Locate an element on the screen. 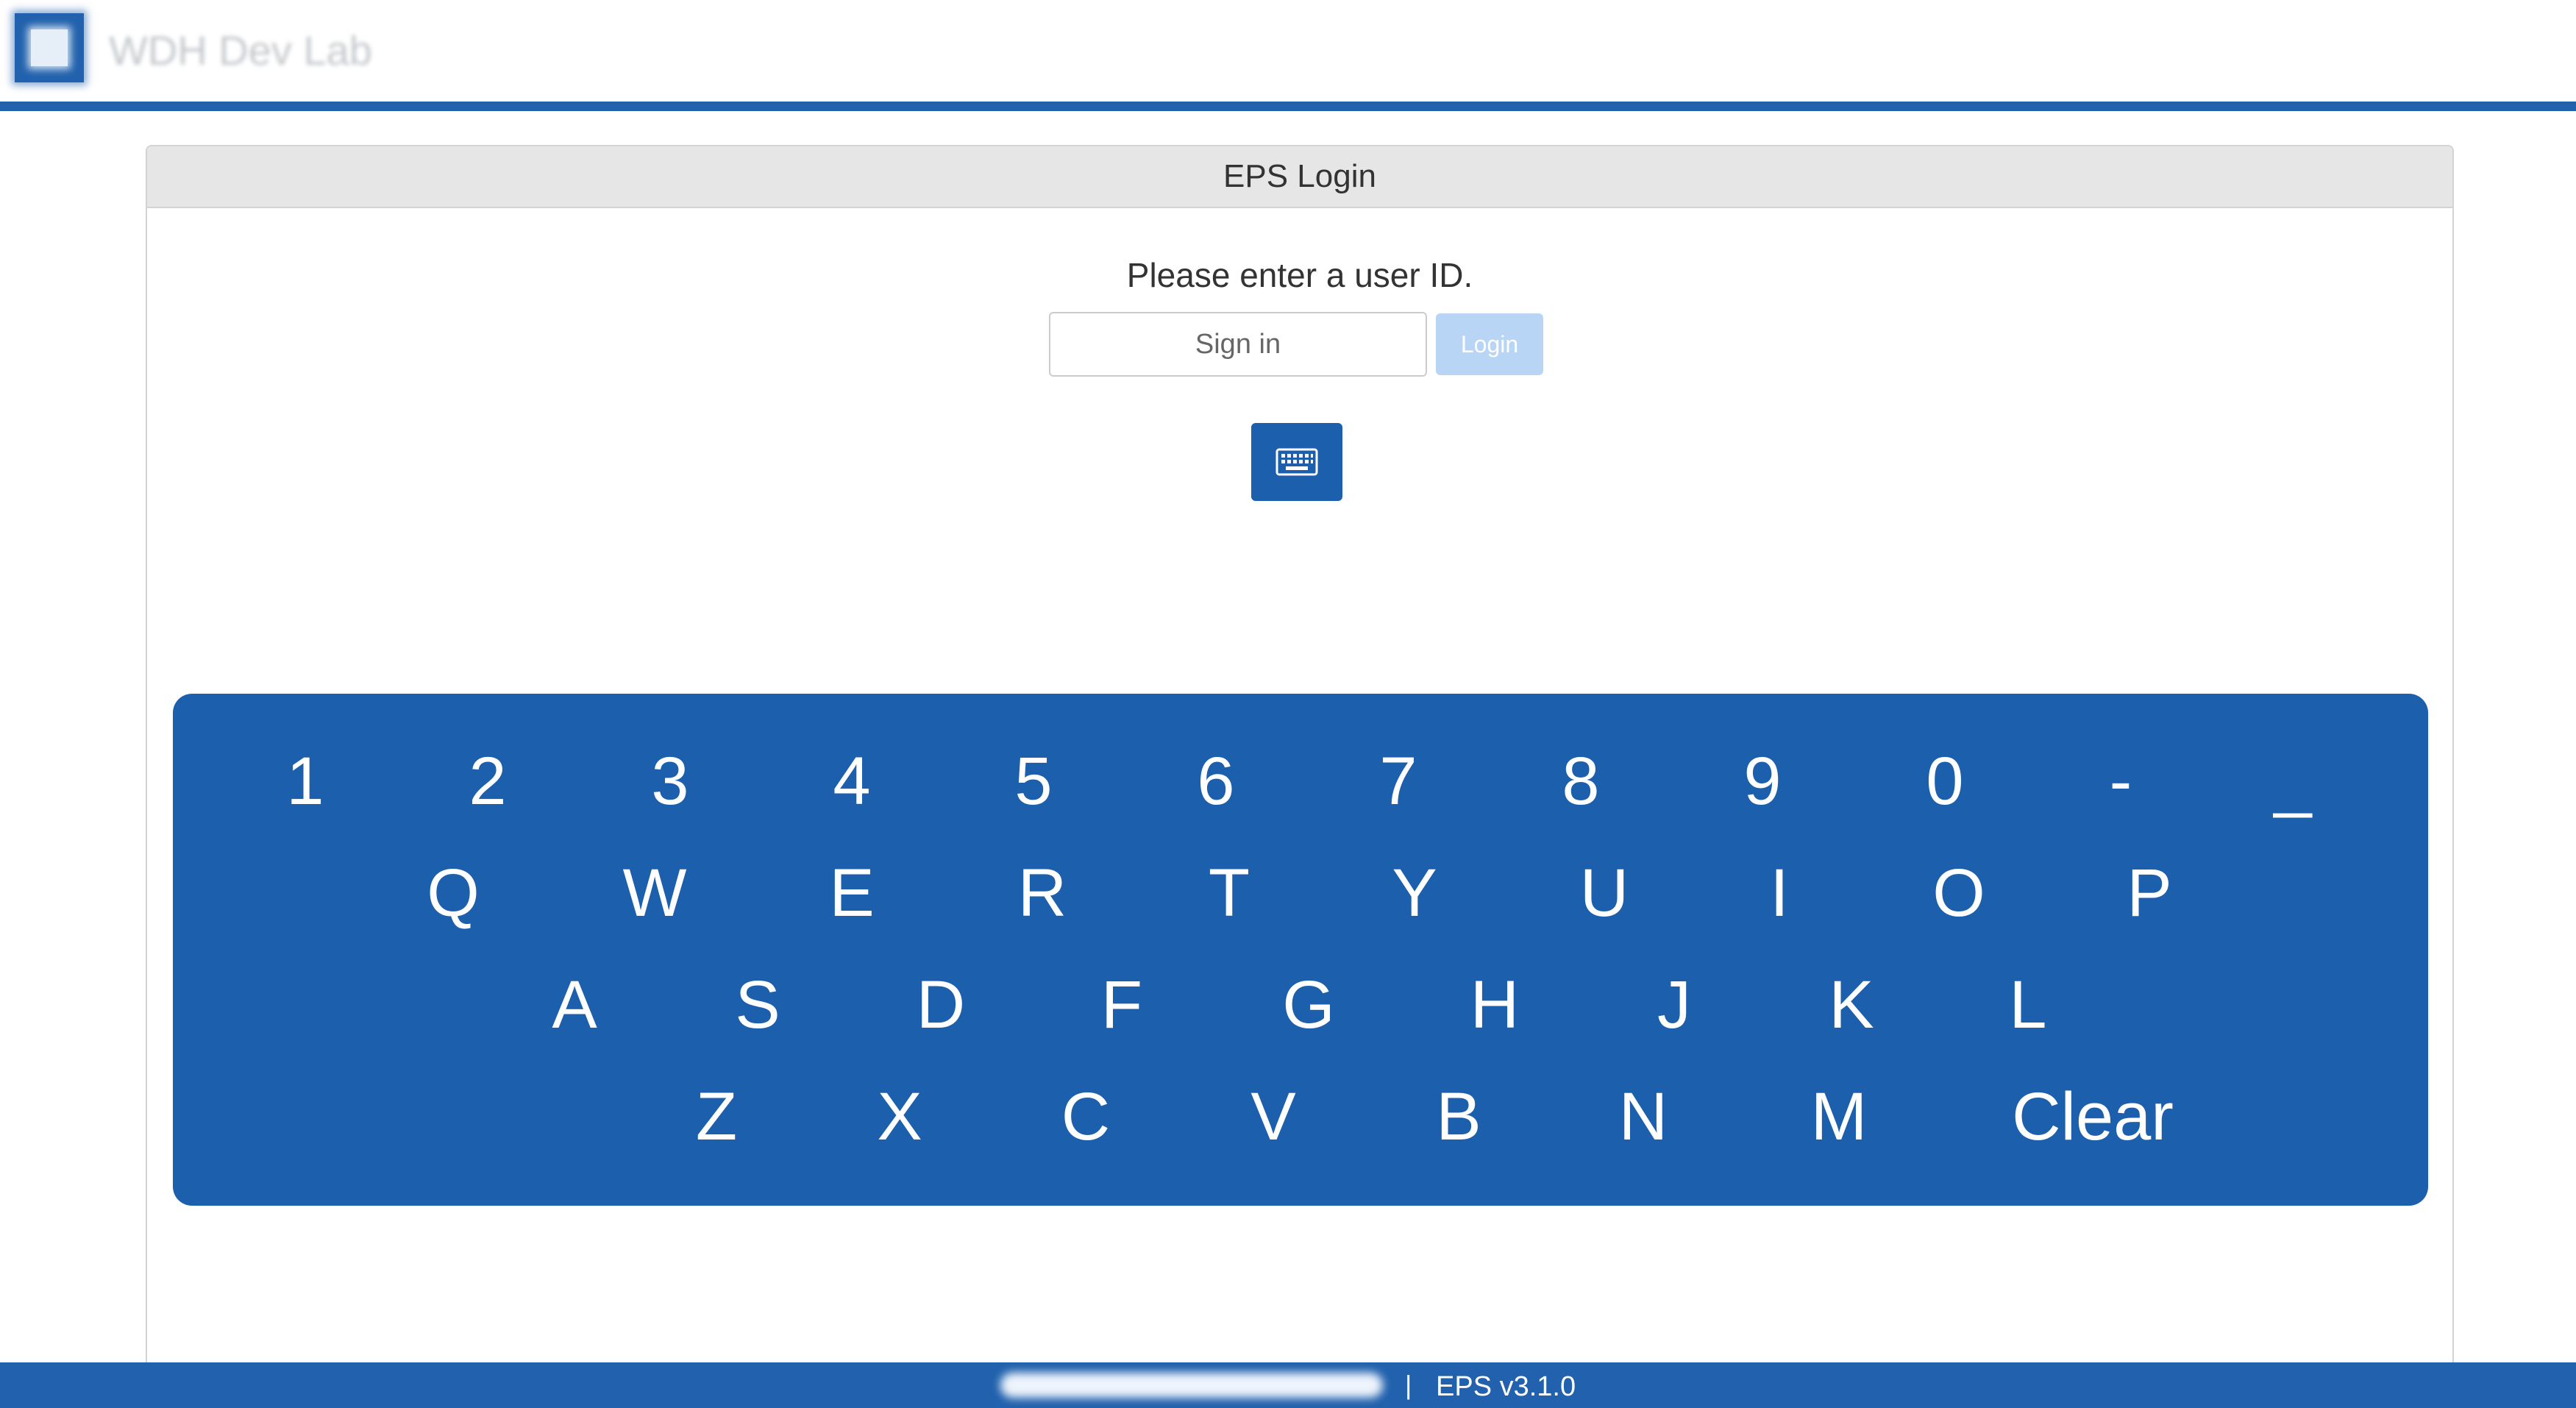 The image size is (2576, 1408). key-clear: Clear is located at coordinates (2093, 1117).